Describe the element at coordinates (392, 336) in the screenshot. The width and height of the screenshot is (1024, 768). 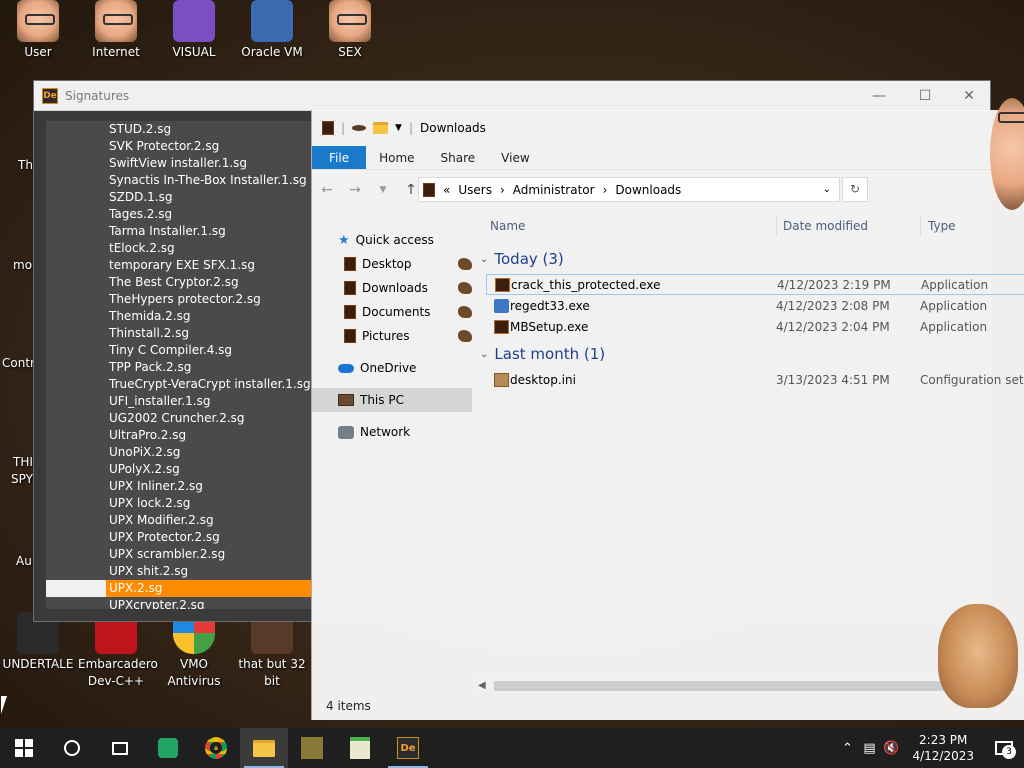
I see `nav-pictures: Pictures` at that location.